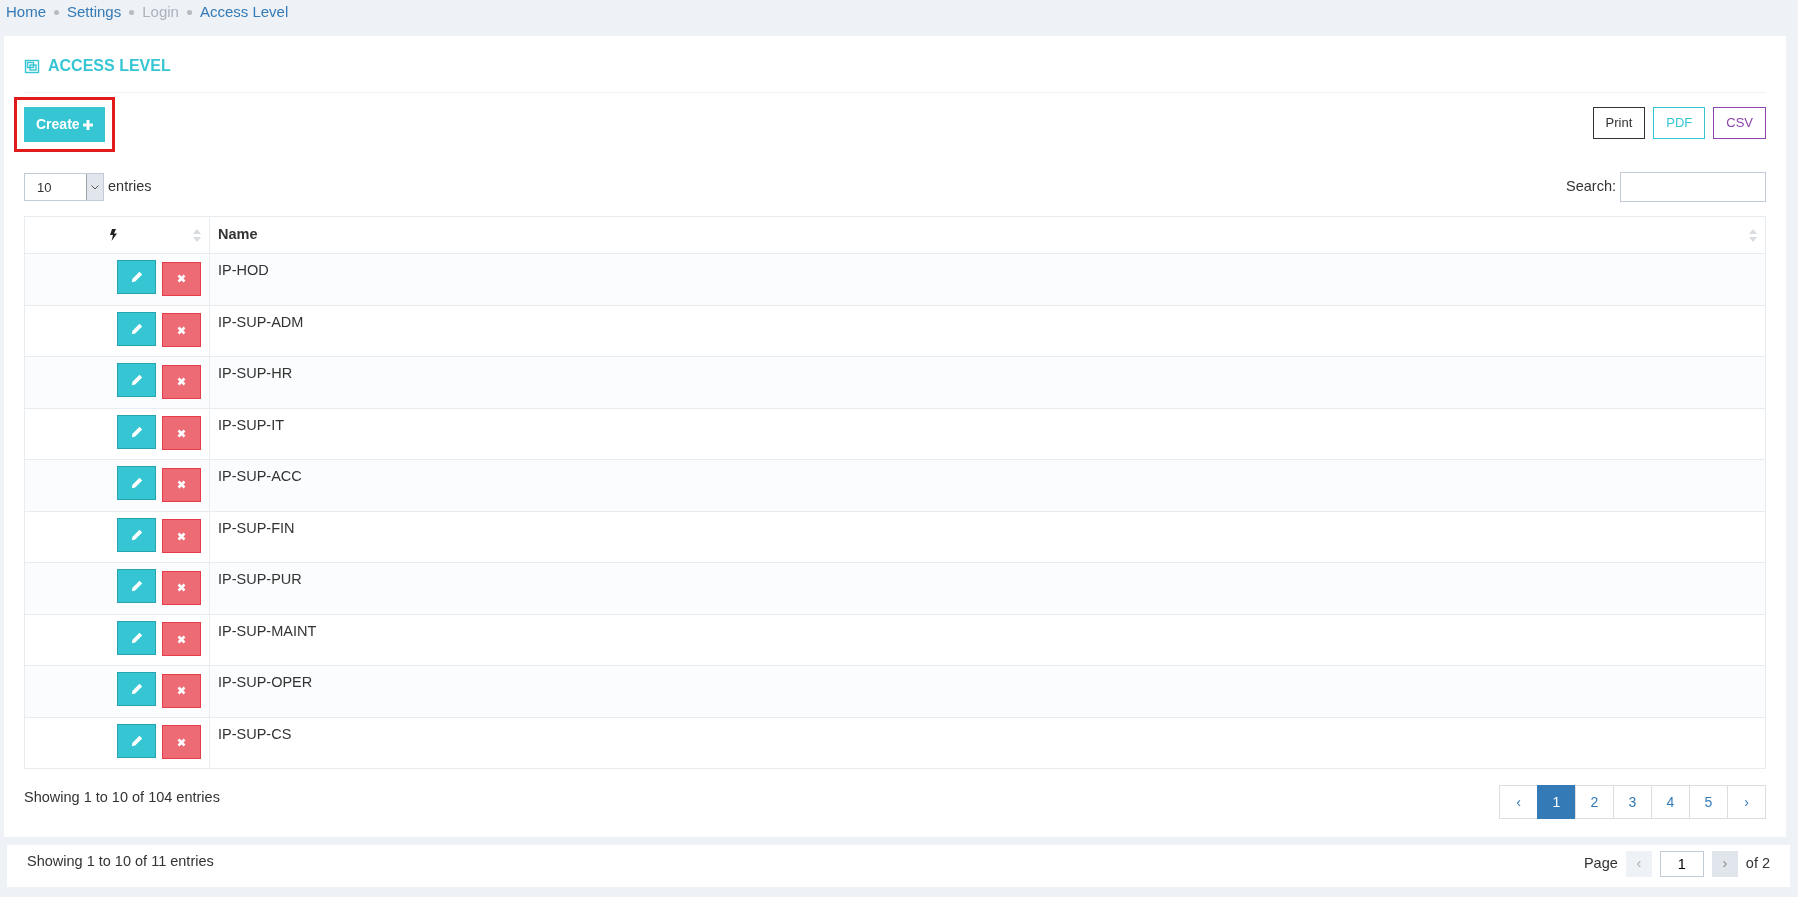 The width and height of the screenshot is (1798, 897). Describe the element at coordinates (64, 187) in the screenshot. I see `page-length-select: 10` at that location.